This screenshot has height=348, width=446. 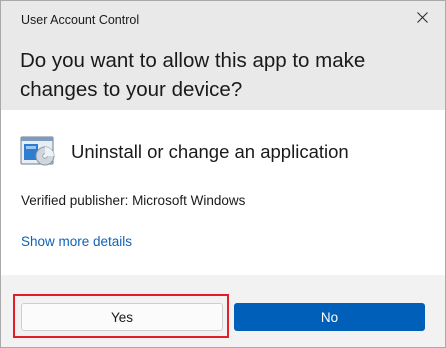 What do you see at coordinates (37, 151) in the screenshot?
I see `programs-and-features-icon` at bounding box center [37, 151].